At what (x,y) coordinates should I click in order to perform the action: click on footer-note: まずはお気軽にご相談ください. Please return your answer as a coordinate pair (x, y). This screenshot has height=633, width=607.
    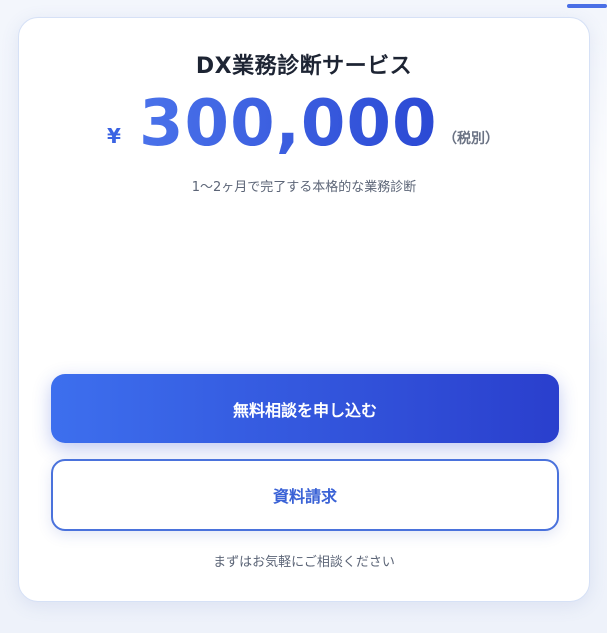
    Looking at the image, I should click on (304, 562).